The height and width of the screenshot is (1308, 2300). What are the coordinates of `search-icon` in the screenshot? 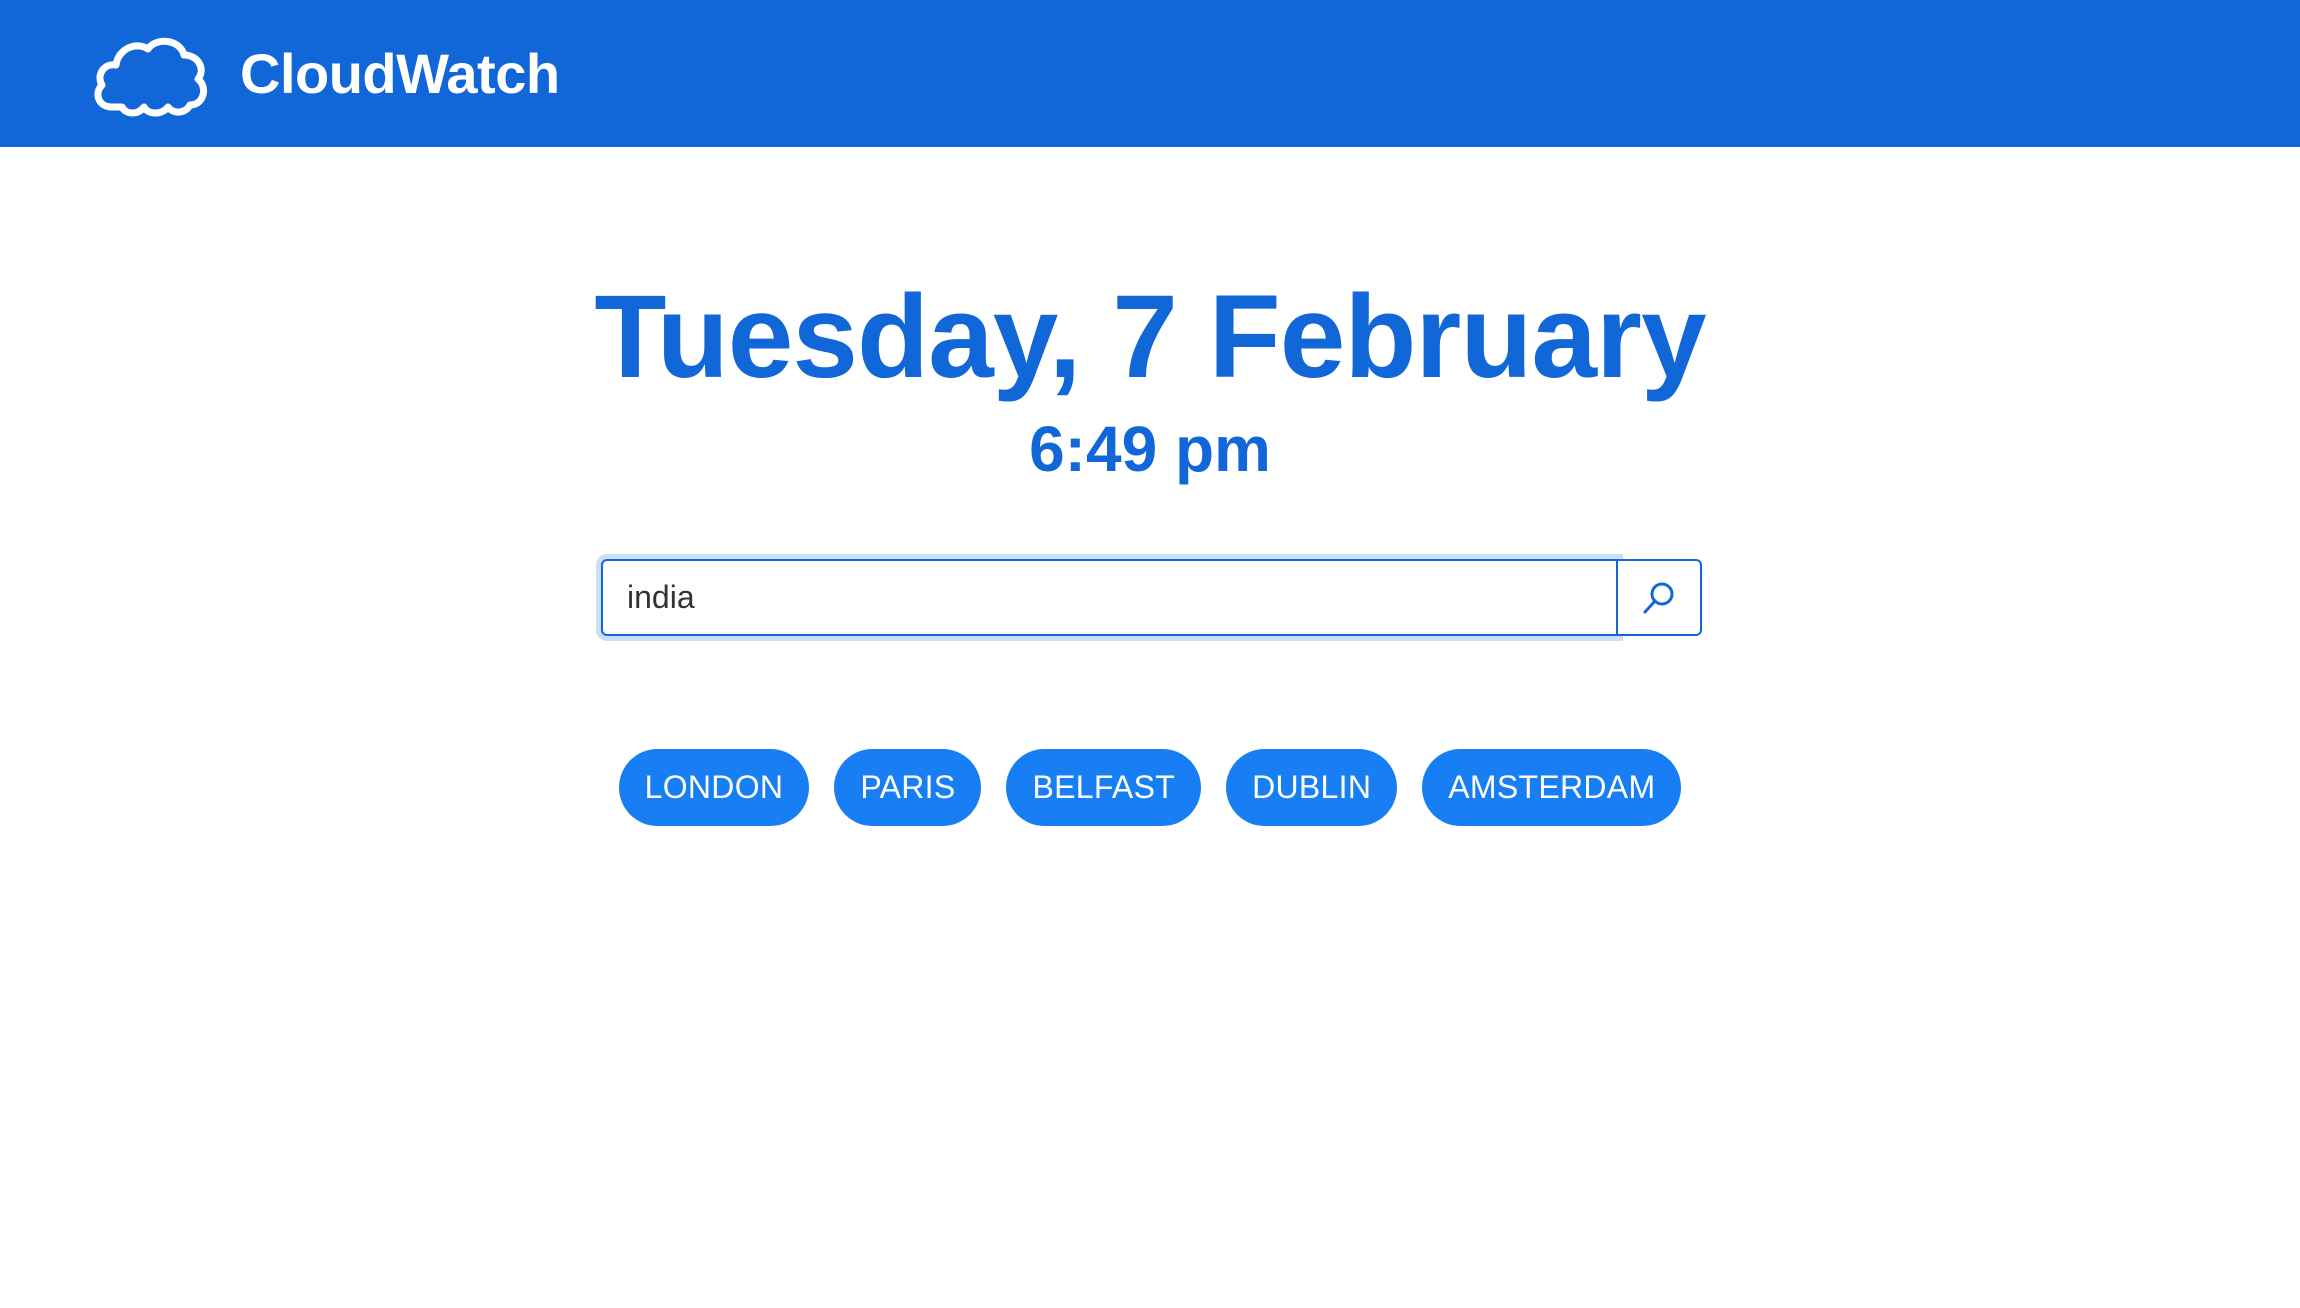 It's located at (1658, 597).